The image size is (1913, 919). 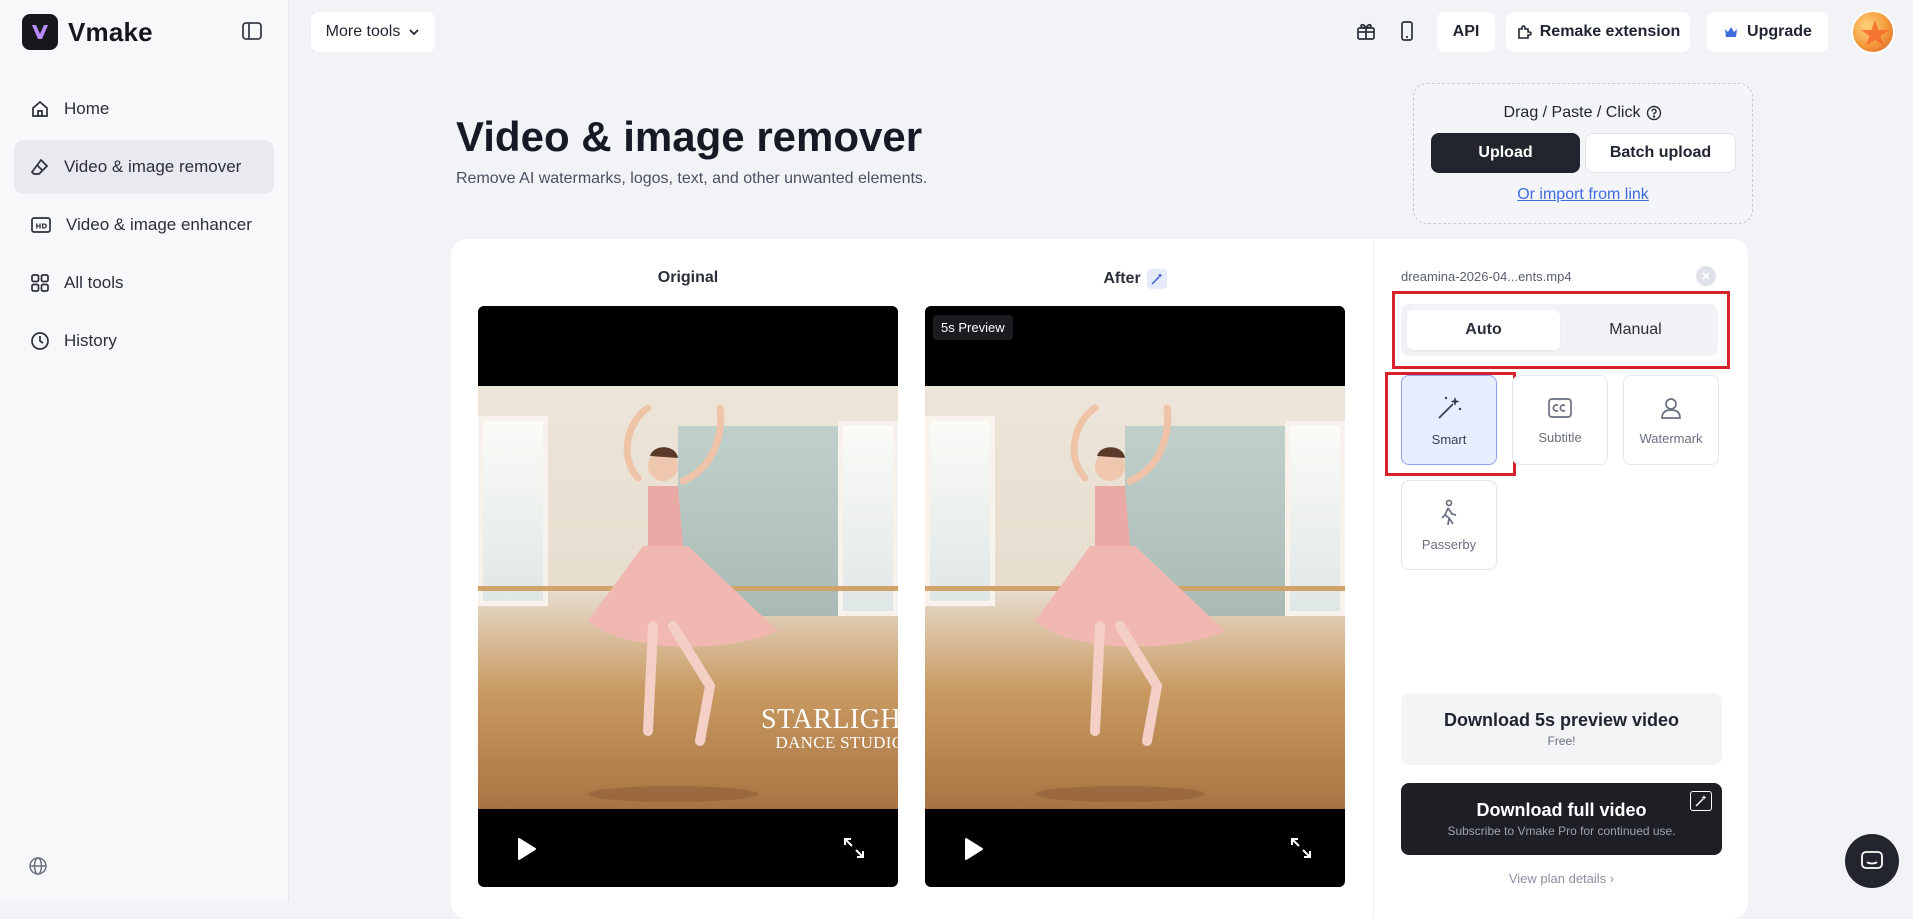 I want to click on watermark-icon, so click(x=1671, y=408).